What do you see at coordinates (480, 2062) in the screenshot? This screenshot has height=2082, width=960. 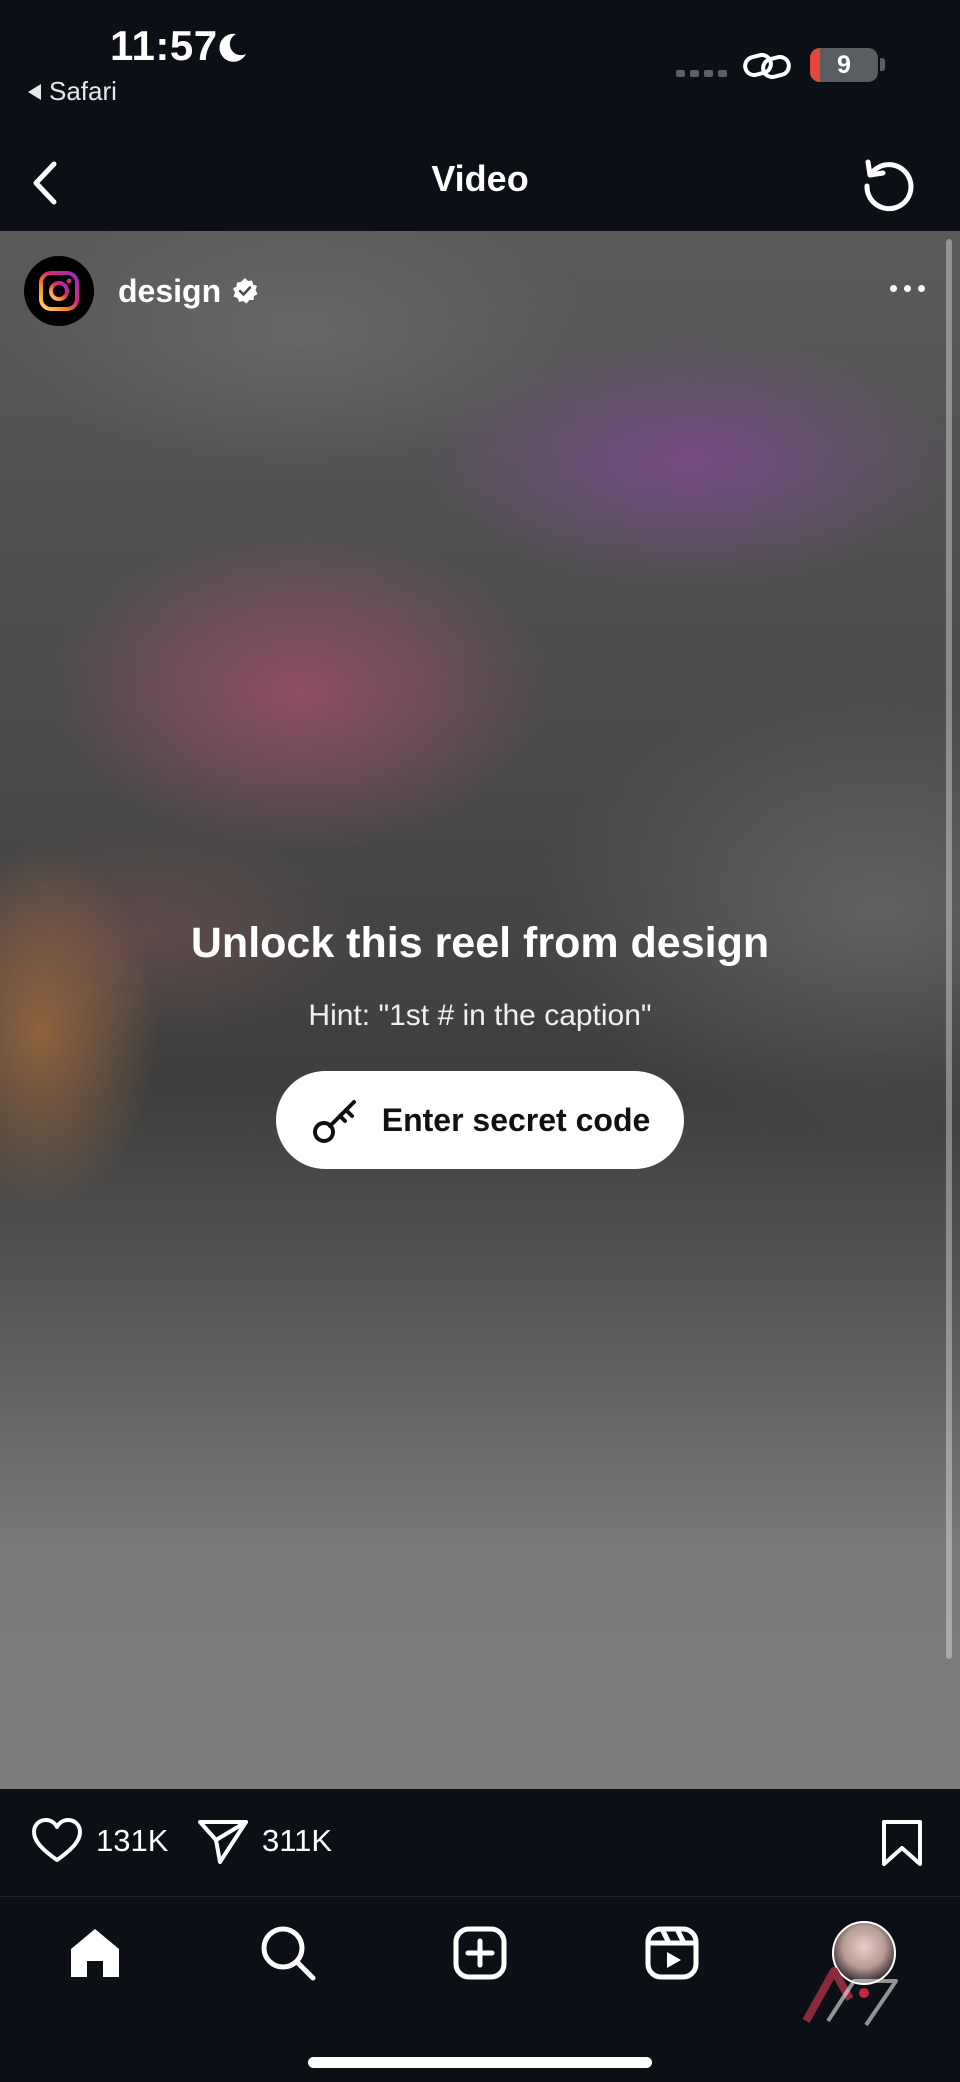 I see `home-indicator` at bounding box center [480, 2062].